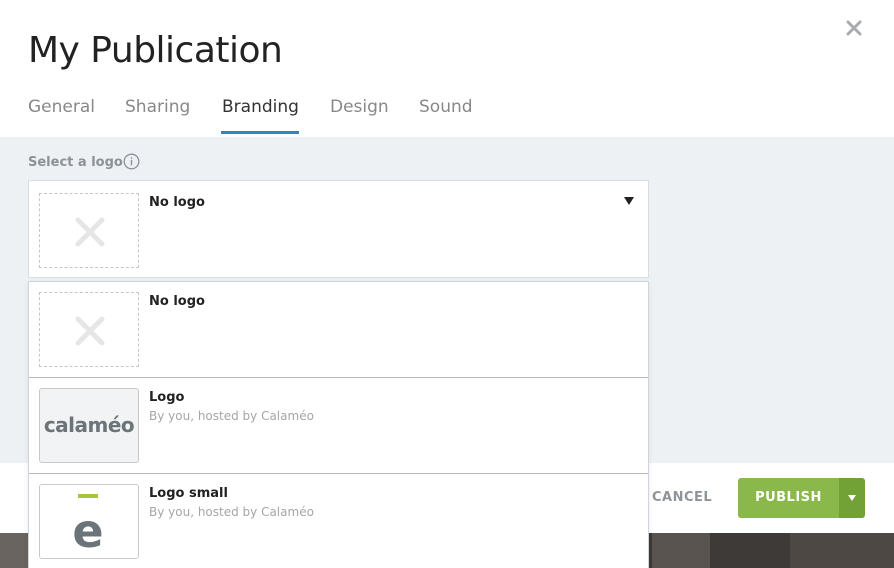 The height and width of the screenshot is (568, 894). What do you see at coordinates (338, 229) in the screenshot?
I see `logo-select: No logo` at bounding box center [338, 229].